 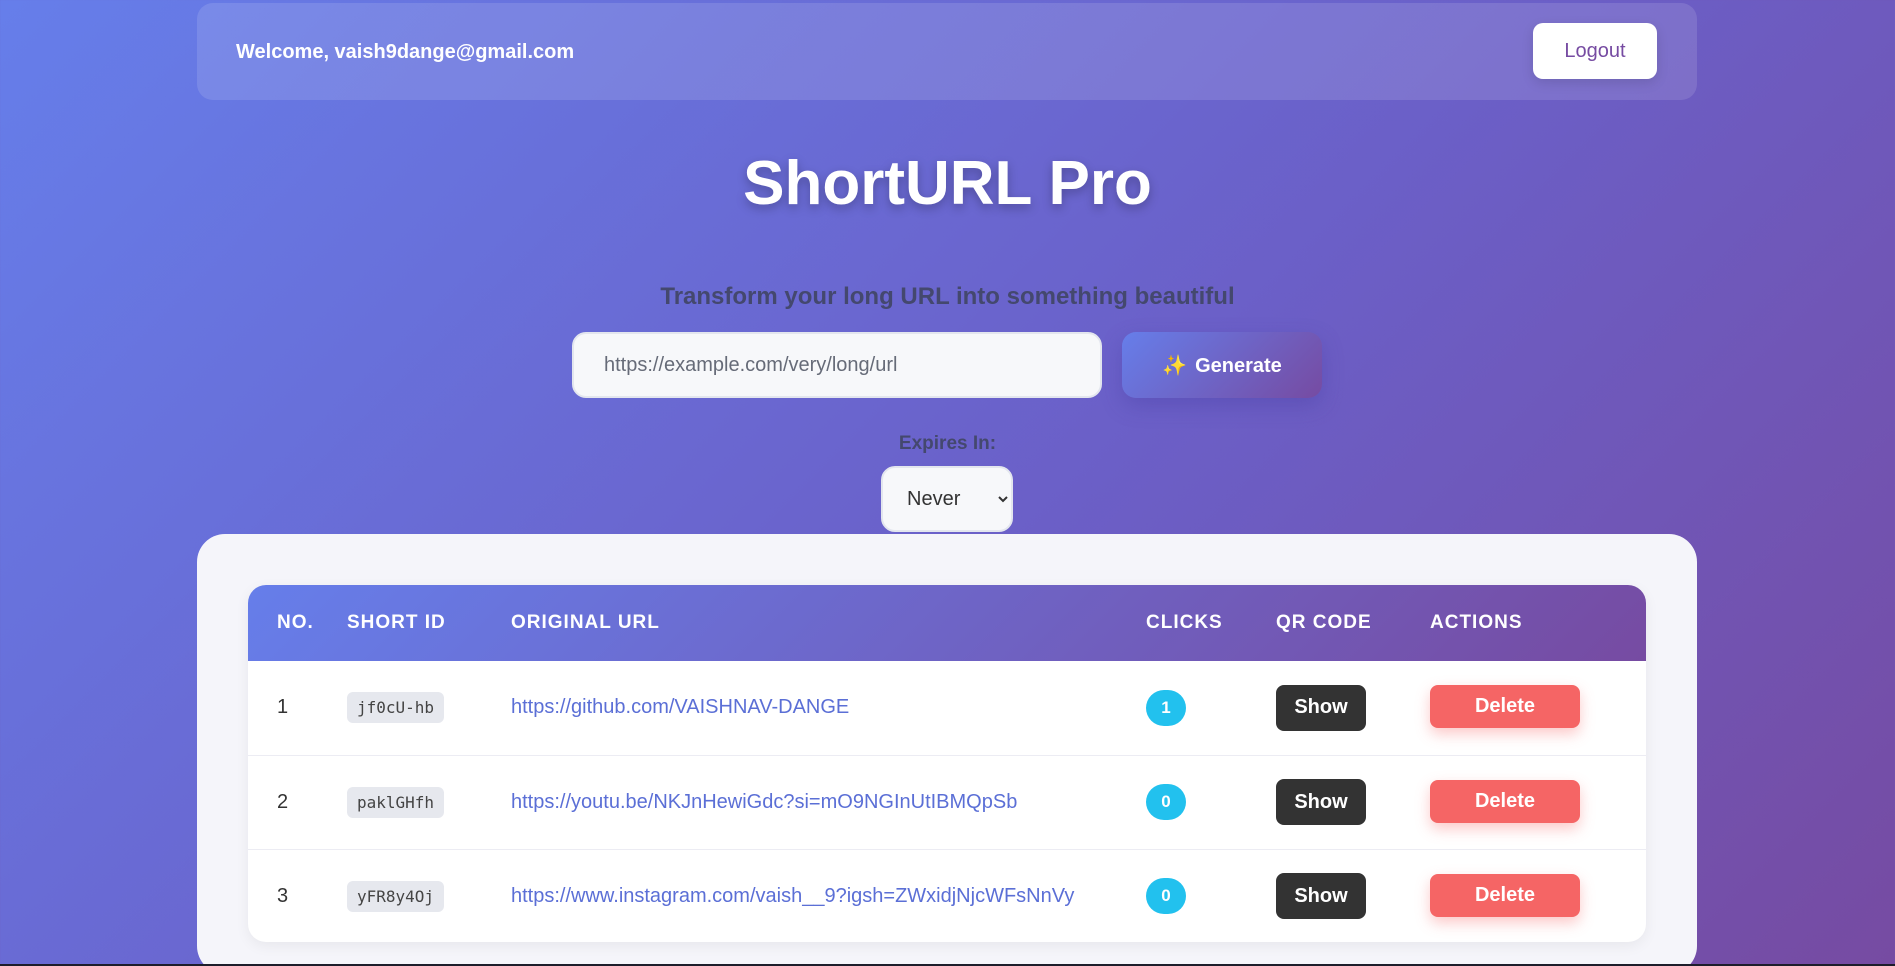 What do you see at coordinates (1595, 51) in the screenshot?
I see `logout-button: Logout` at bounding box center [1595, 51].